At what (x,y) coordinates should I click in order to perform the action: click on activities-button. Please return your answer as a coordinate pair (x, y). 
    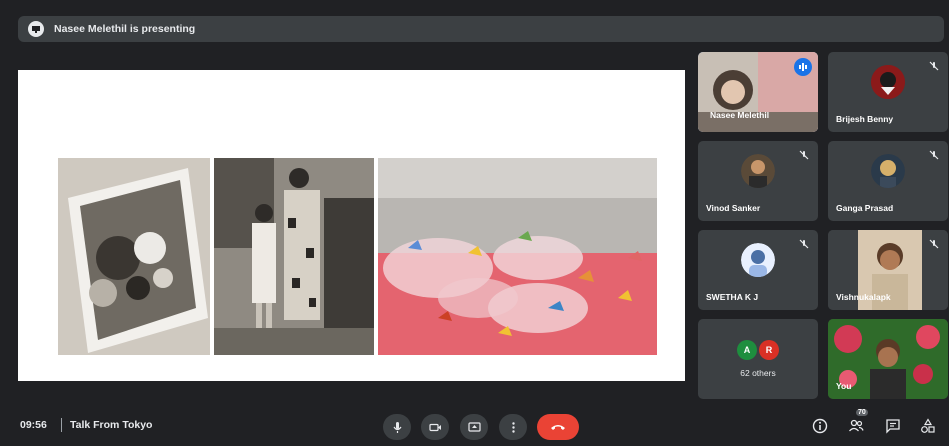
    Looking at the image, I should click on (928, 428).